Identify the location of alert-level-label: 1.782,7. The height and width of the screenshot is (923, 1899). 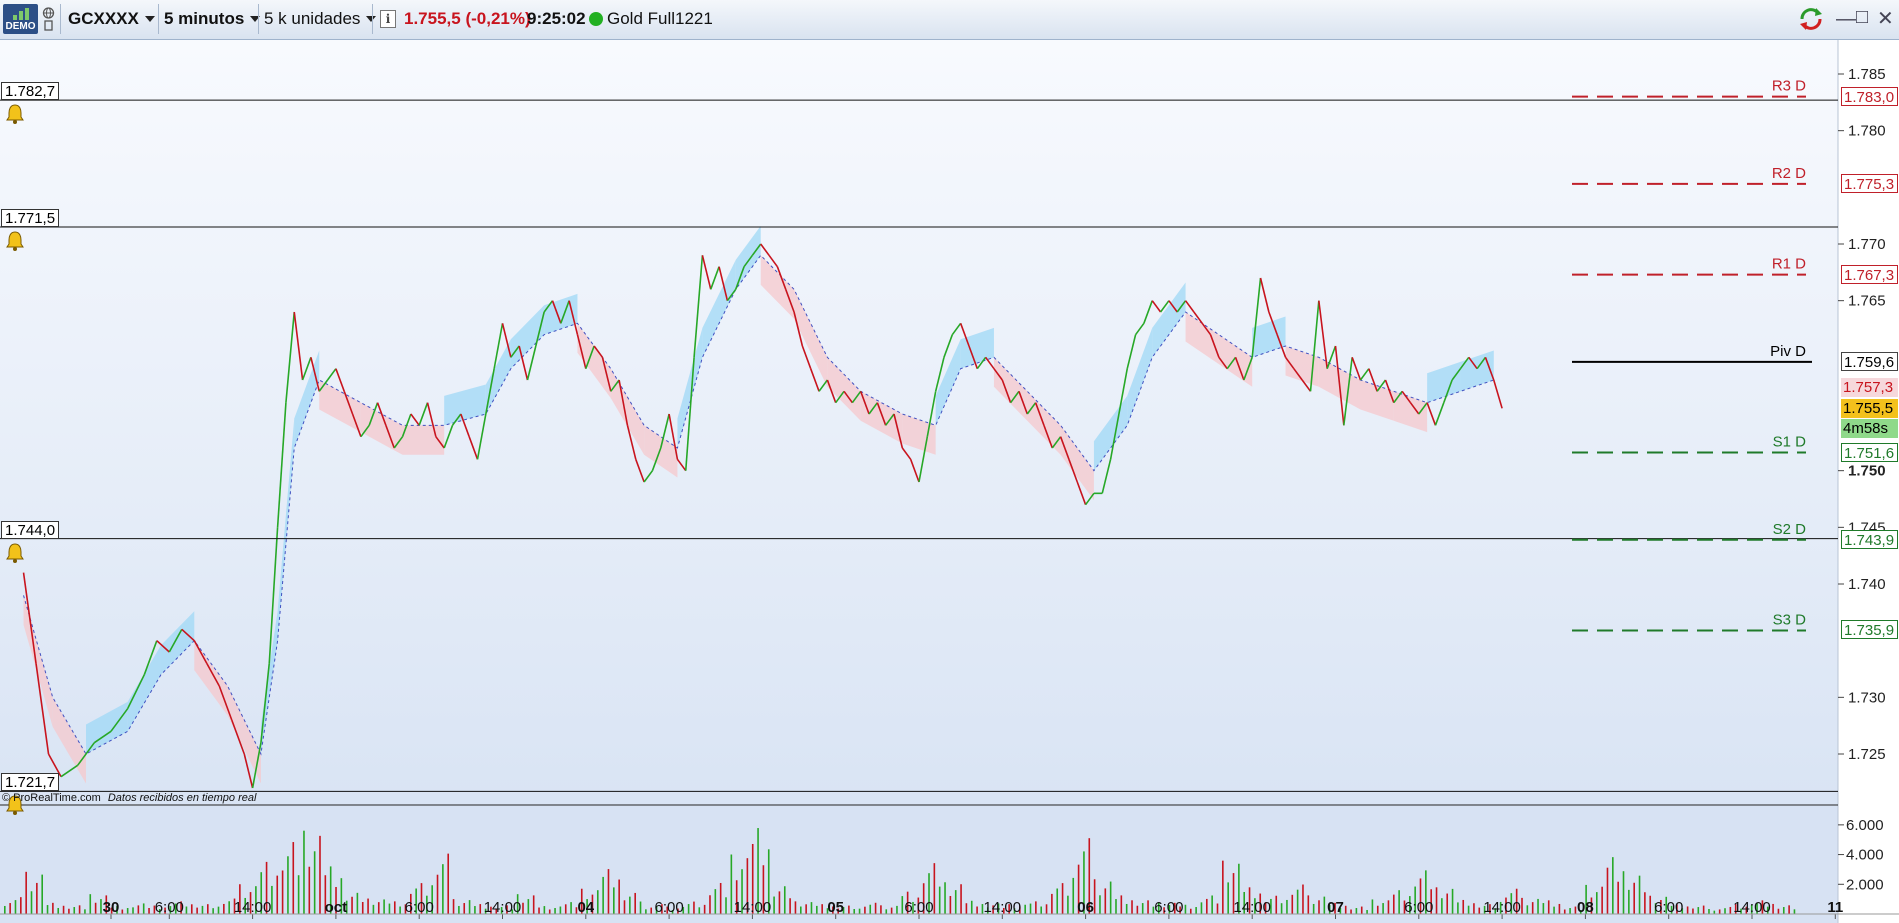
(30, 91).